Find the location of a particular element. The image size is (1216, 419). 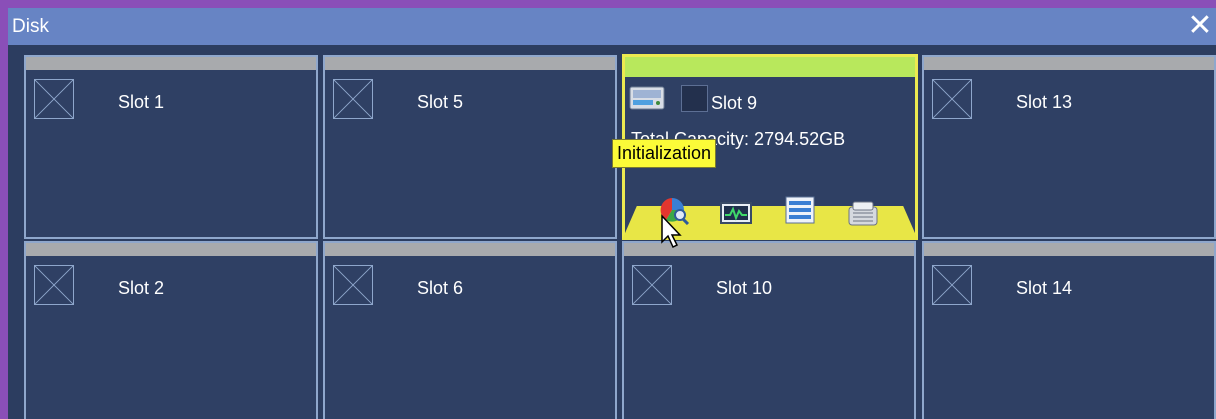

slot-label: Slot 6 is located at coordinates (440, 288).